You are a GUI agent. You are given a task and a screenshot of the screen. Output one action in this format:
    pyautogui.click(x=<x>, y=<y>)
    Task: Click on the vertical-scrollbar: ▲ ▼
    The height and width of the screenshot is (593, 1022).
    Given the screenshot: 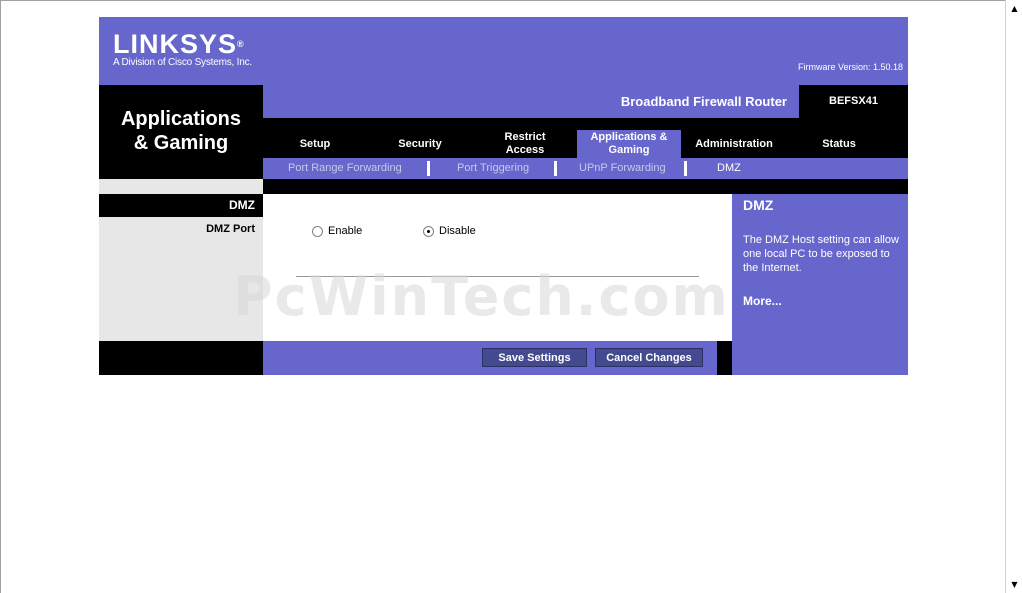 What is the action you would take?
    pyautogui.click(x=1013, y=296)
    